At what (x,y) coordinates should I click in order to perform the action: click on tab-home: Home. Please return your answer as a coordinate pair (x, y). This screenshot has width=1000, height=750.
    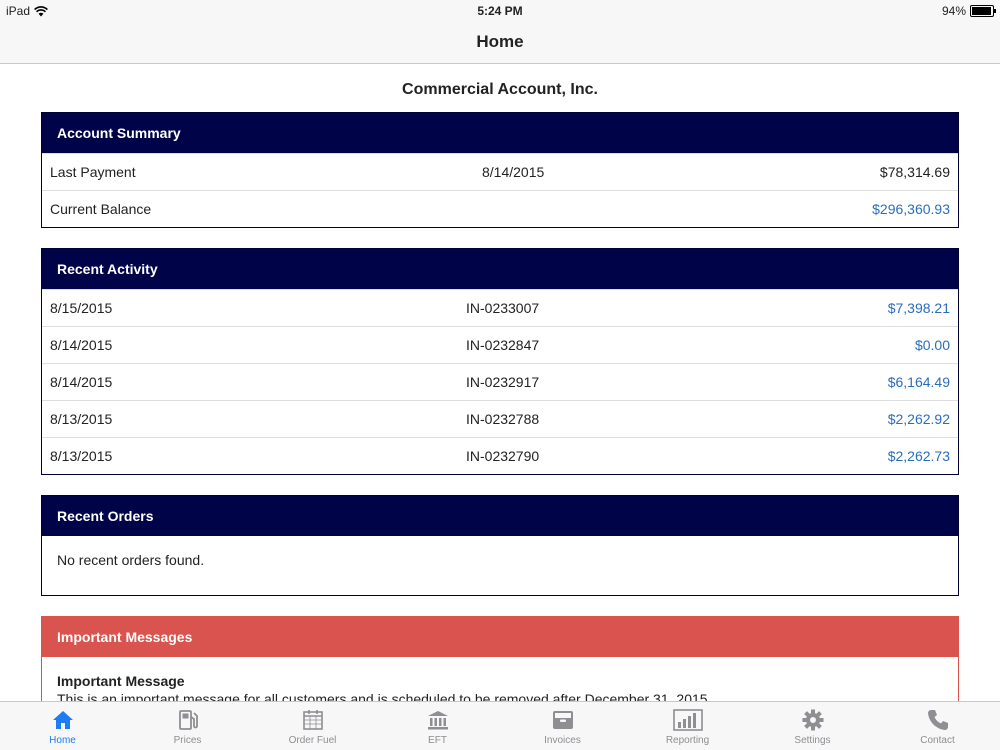
    Looking at the image, I should click on (62, 726).